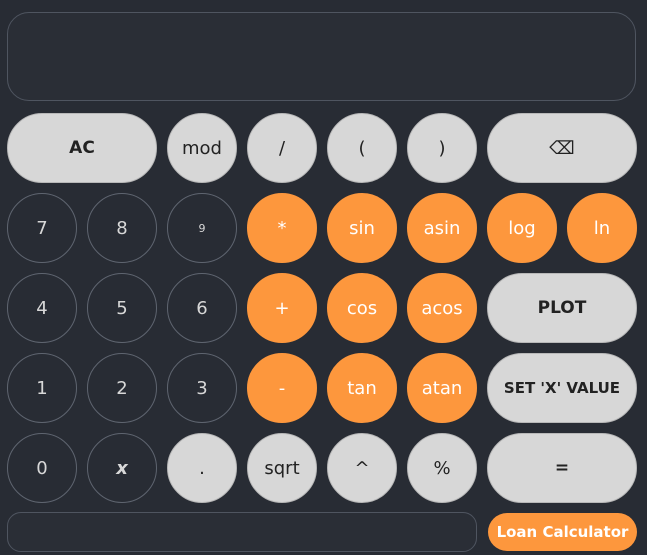 This screenshot has height=555, width=647. I want to click on loan-calculator-button: Loan Calculator, so click(562, 532).